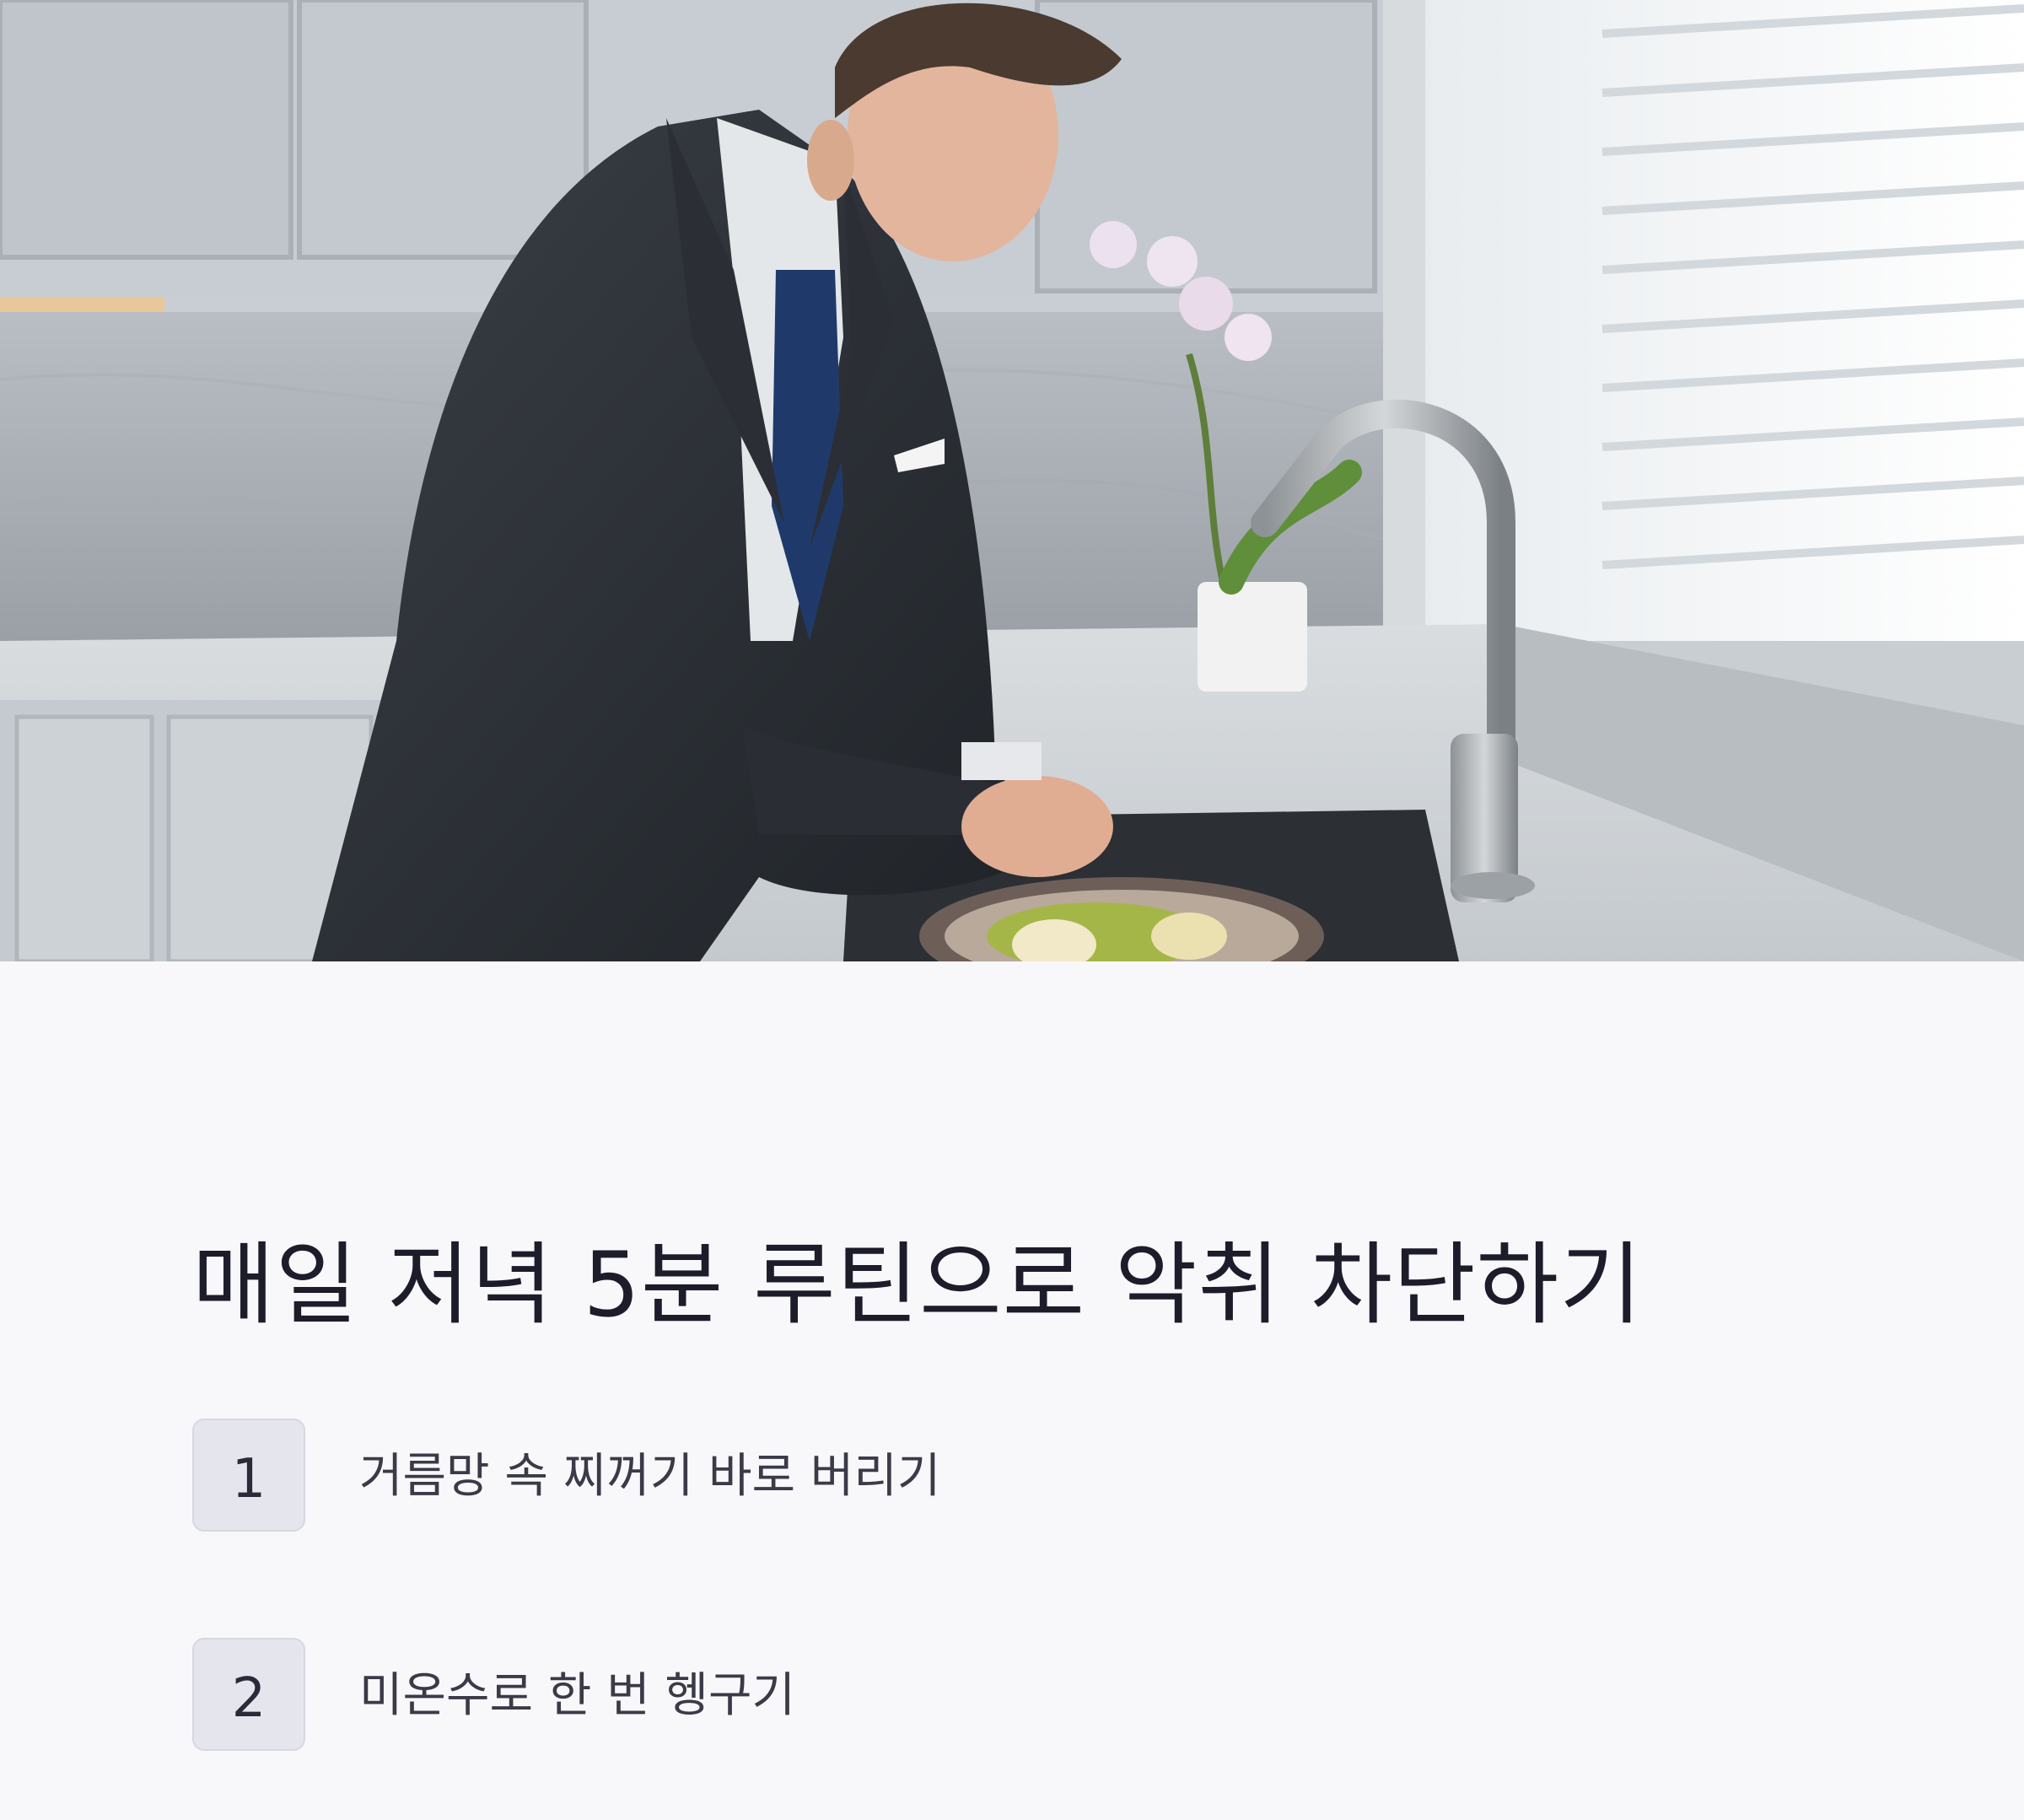 Image resolution: width=2024 pixels, height=1820 pixels. Describe the element at coordinates (650, 1476) in the screenshot. I see `step-text: 거름망 속 찌꺼기 바로 버리기` at that location.